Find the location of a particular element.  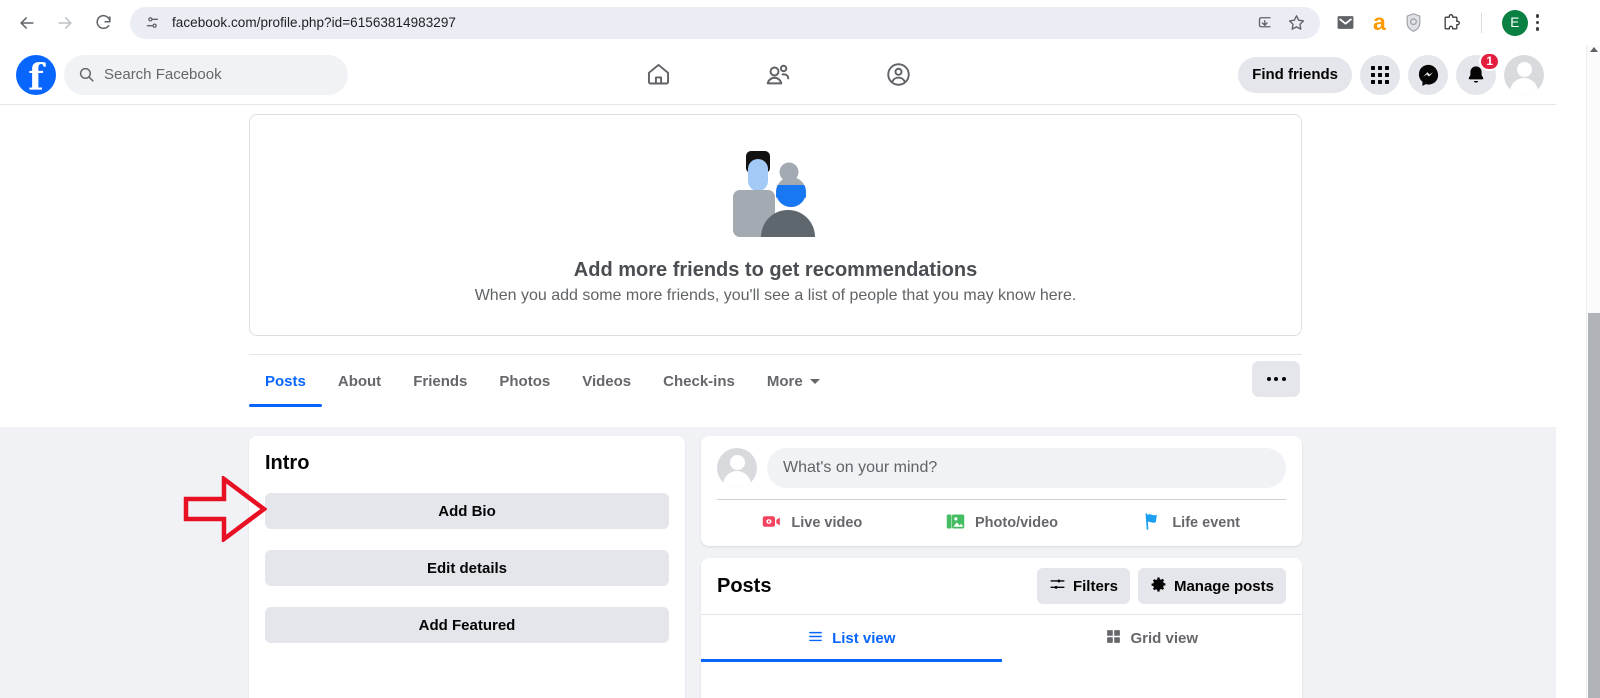

add-bio-button: Add Bio is located at coordinates (467, 511).